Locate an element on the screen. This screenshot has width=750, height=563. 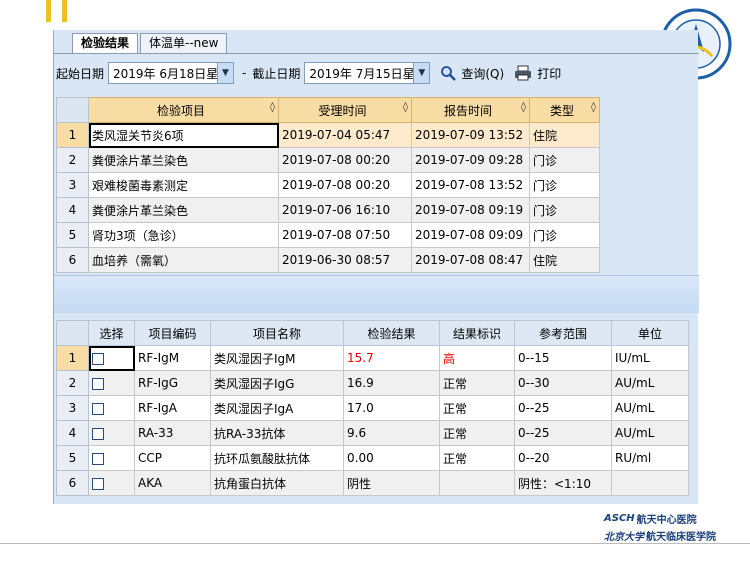
cell-item: 类风湿关节炎6项 is located at coordinates (183, 135).